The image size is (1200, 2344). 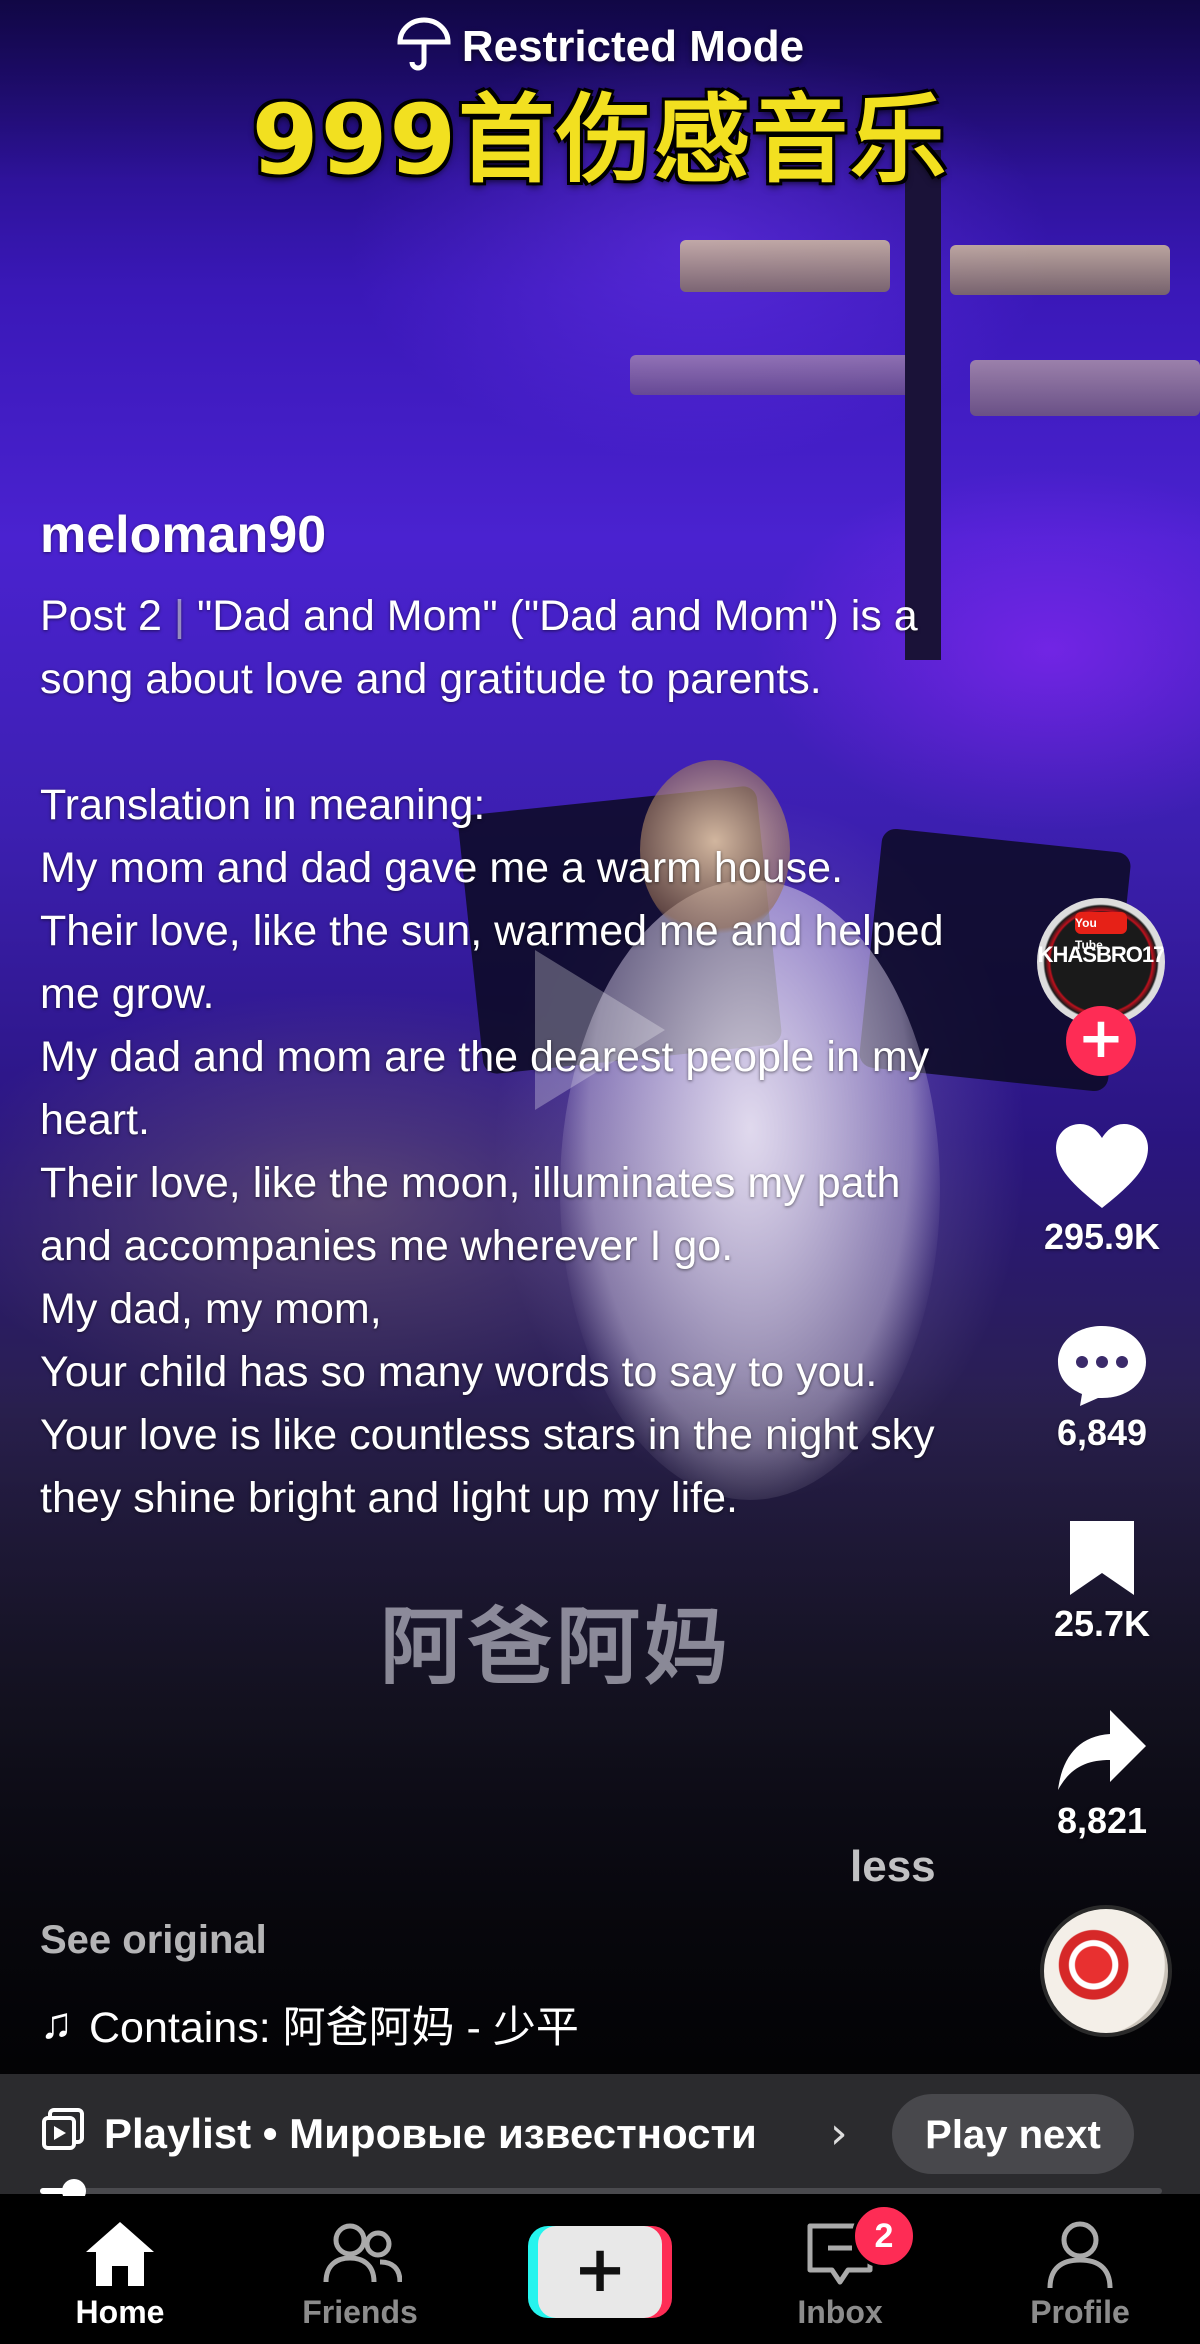 I want to click on playlist-icon, so click(x=63, y=2134).